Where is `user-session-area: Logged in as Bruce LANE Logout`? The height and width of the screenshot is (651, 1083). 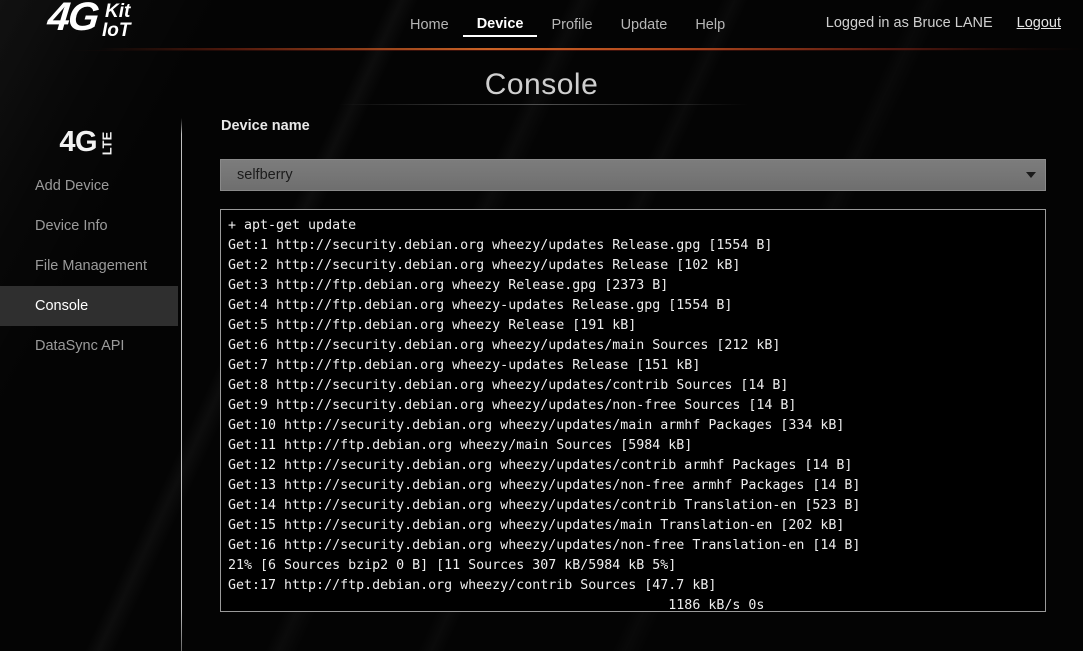
user-session-area: Logged in as Bruce LANE Logout is located at coordinates (943, 23).